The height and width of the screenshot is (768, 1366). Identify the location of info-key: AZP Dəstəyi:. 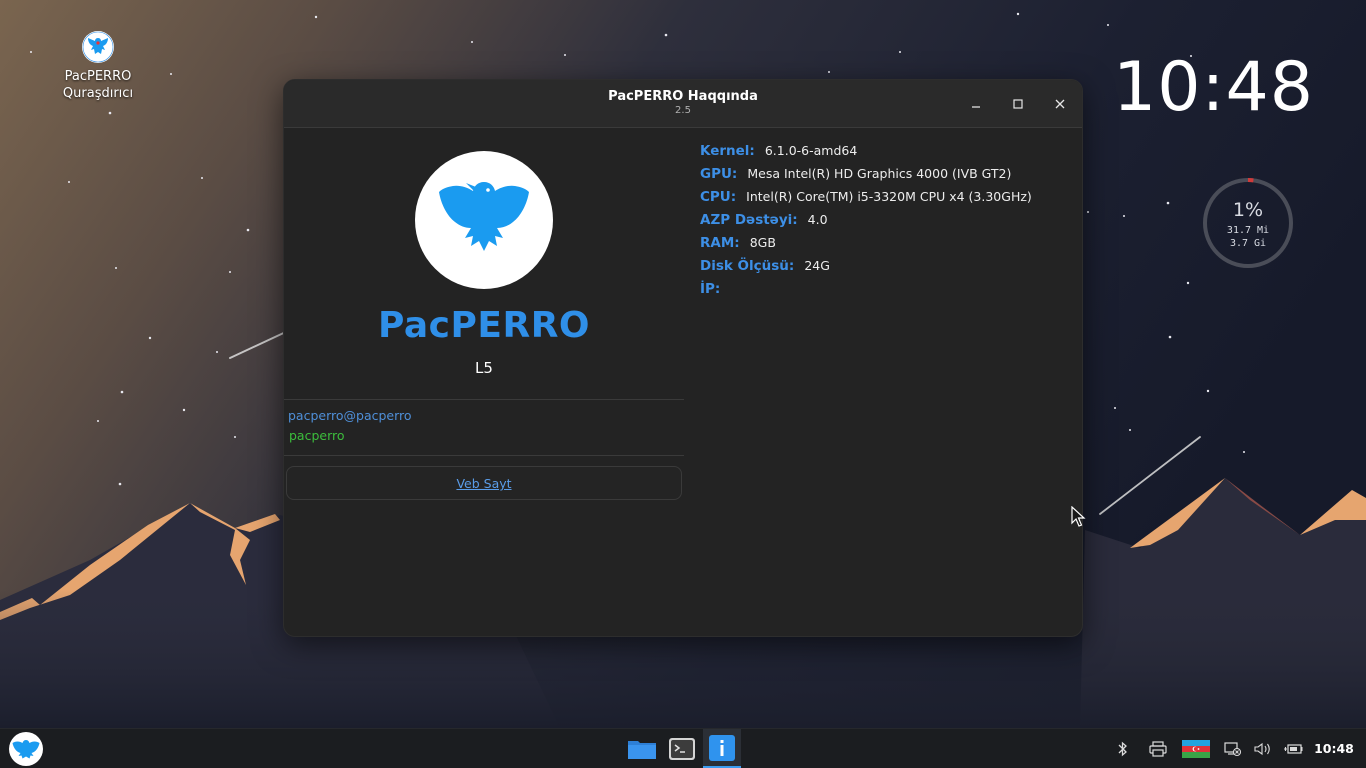
(749, 220).